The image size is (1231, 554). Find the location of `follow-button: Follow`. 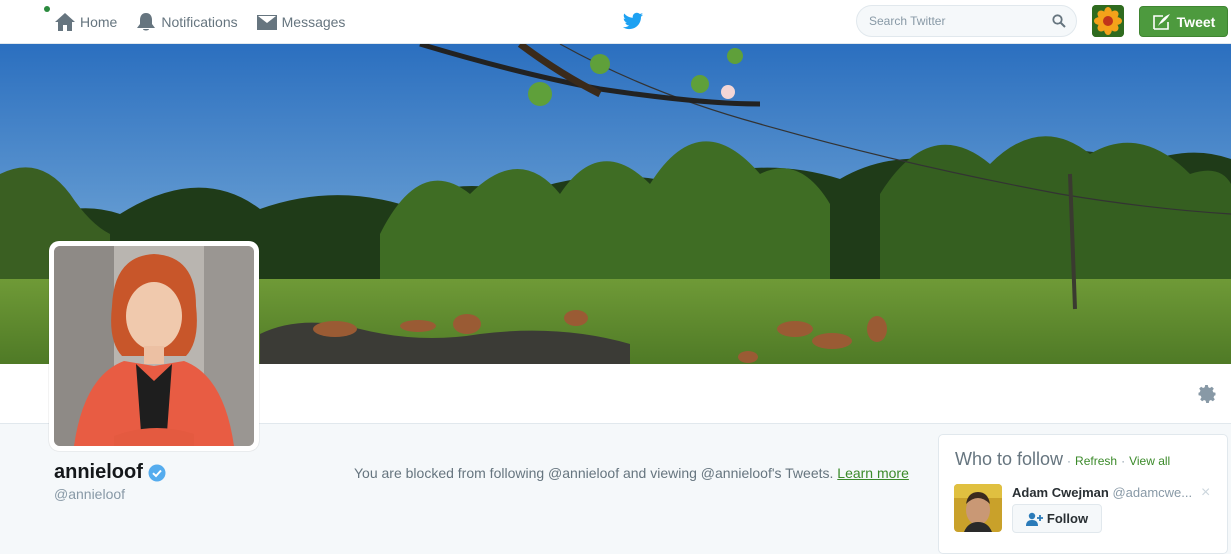

follow-button: Follow is located at coordinates (1057, 518).